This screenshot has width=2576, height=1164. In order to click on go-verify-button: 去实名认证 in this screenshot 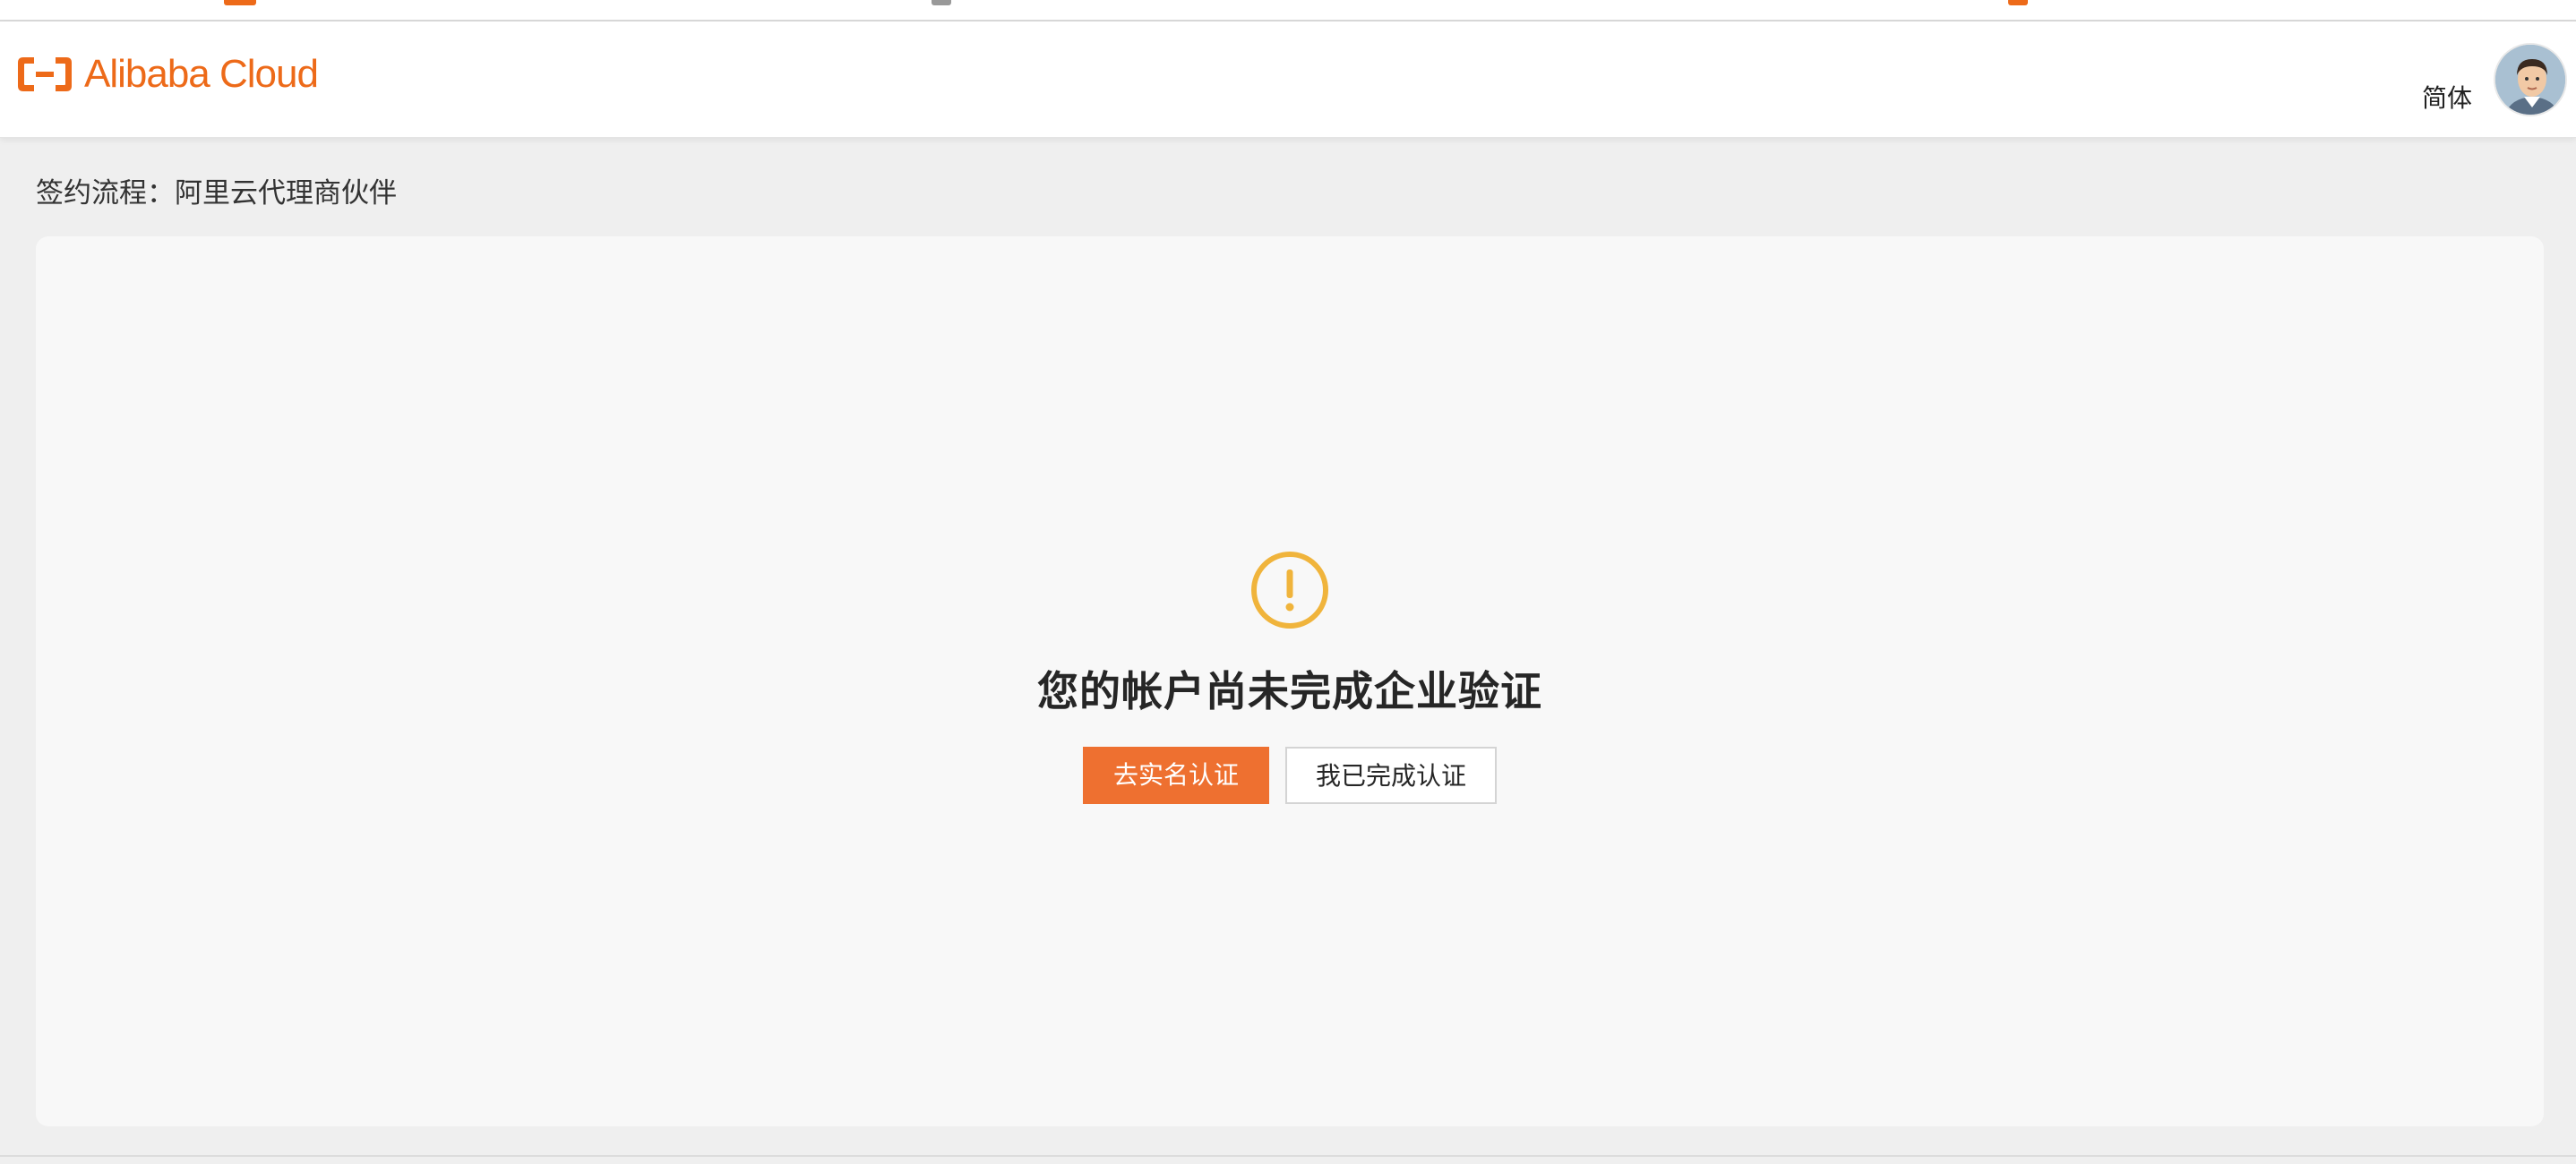, I will do `click(1176, 775)`.